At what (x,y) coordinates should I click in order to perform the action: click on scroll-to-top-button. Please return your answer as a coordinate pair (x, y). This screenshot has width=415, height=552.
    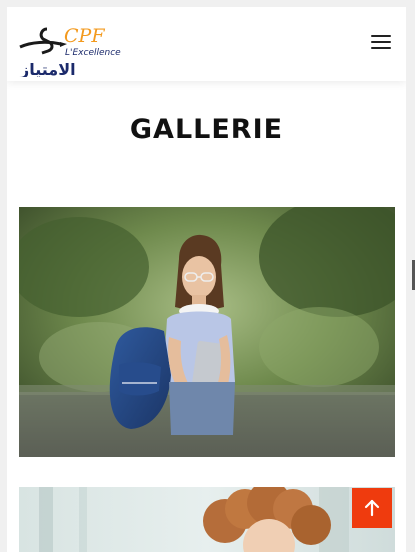
    Looking at the image, I should click on (372, 508).